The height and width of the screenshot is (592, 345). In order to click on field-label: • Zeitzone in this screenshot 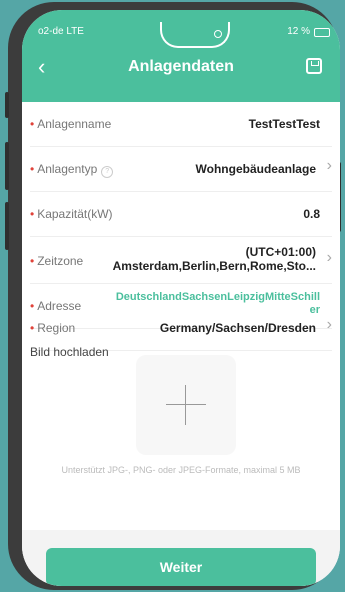, I will do `click(57, 261)`.